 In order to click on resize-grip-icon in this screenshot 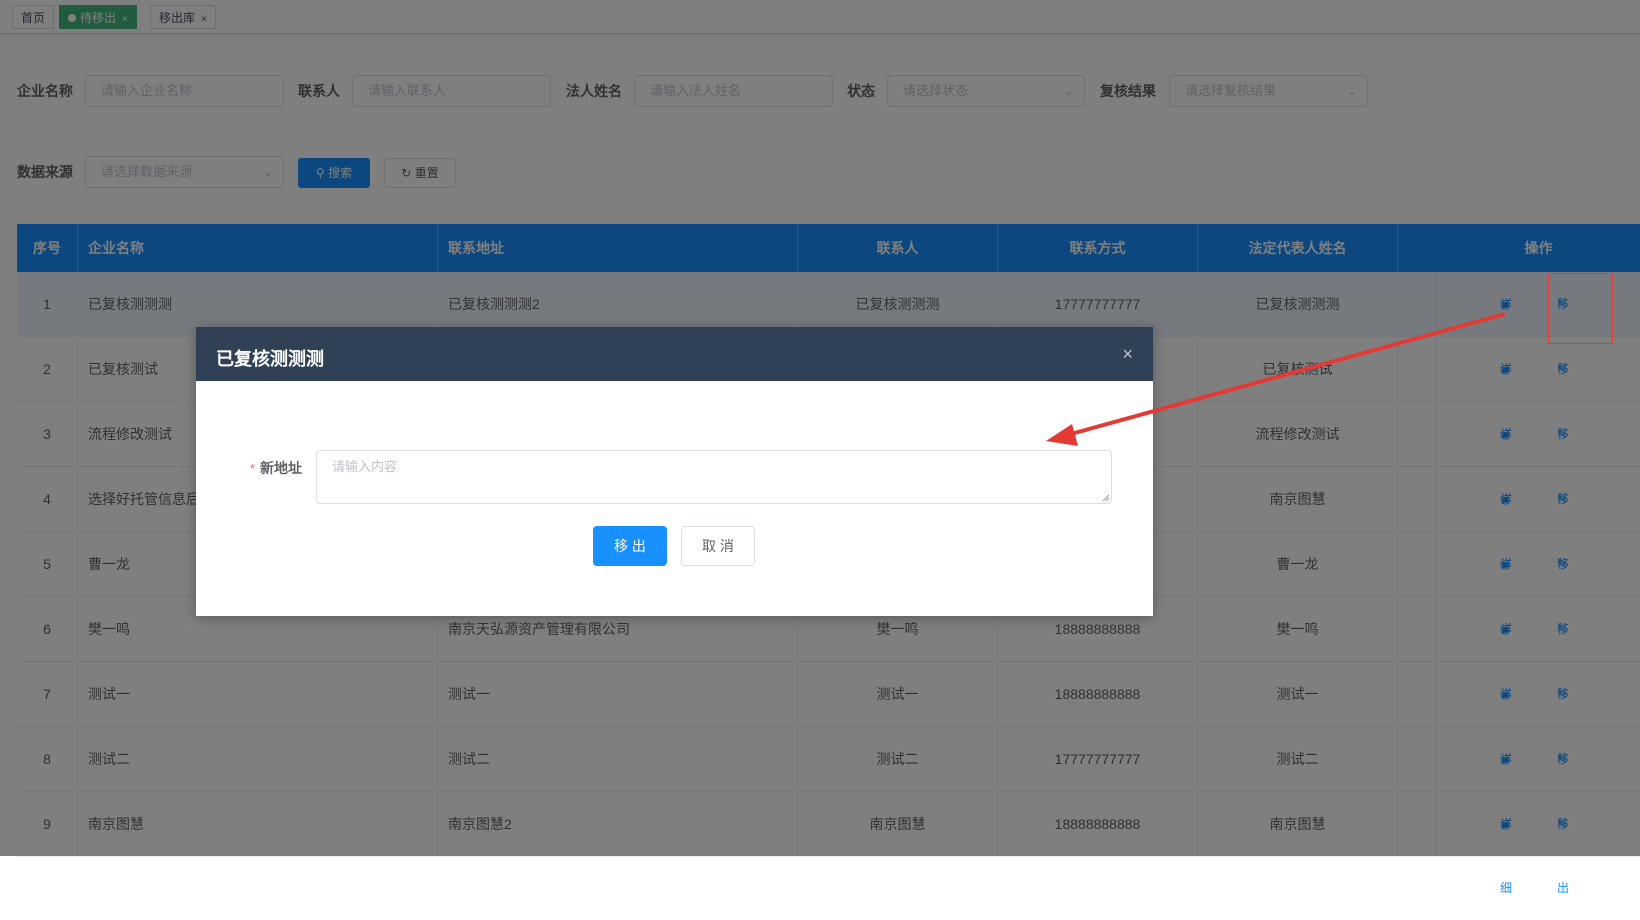, I will do `click(1106, 498)`.